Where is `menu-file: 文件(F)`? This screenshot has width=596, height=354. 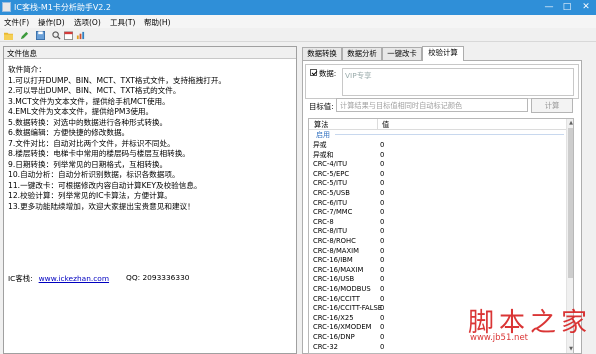
menu-file: 文件(F) is located at coordinates (16, 22).